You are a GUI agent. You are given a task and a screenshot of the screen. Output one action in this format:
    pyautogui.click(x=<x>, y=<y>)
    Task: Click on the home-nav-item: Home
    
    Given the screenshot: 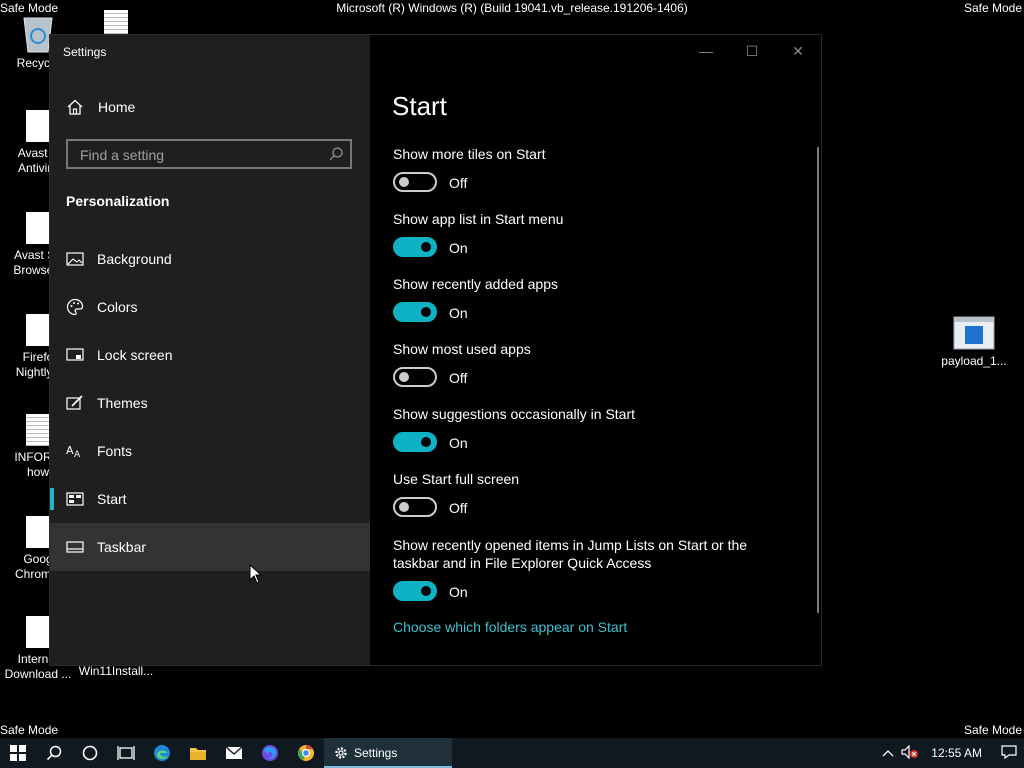 What is the action you would take?
    pyautogui.click(x=100, y=107)
    